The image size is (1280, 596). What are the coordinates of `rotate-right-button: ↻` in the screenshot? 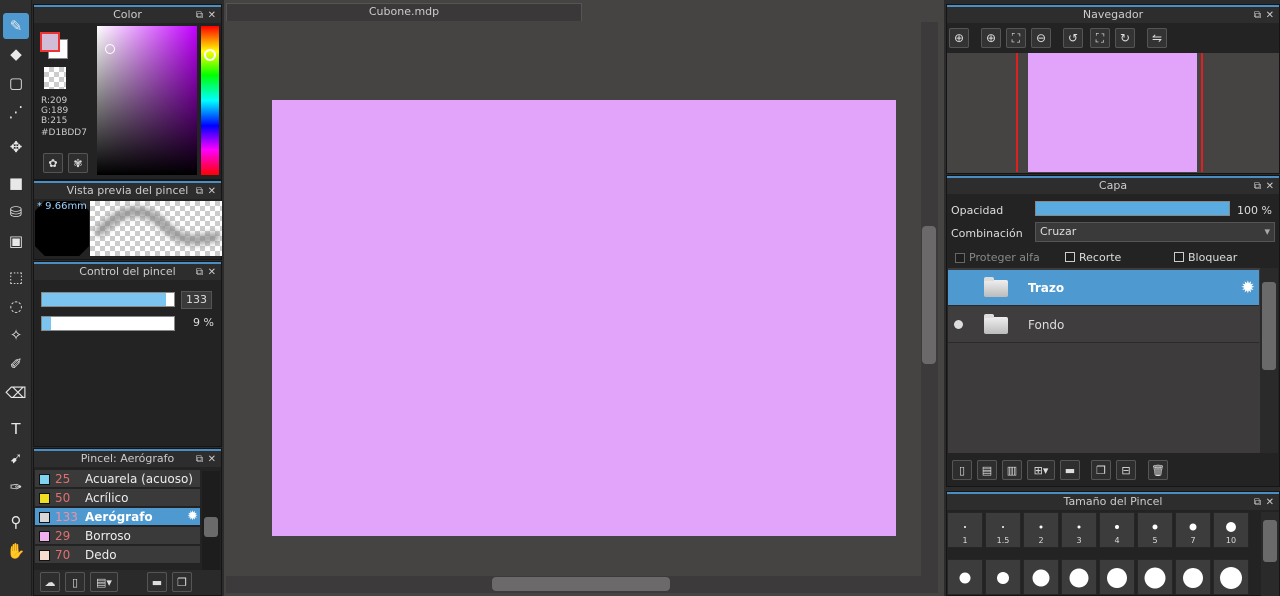 It's located at (1125, 38).